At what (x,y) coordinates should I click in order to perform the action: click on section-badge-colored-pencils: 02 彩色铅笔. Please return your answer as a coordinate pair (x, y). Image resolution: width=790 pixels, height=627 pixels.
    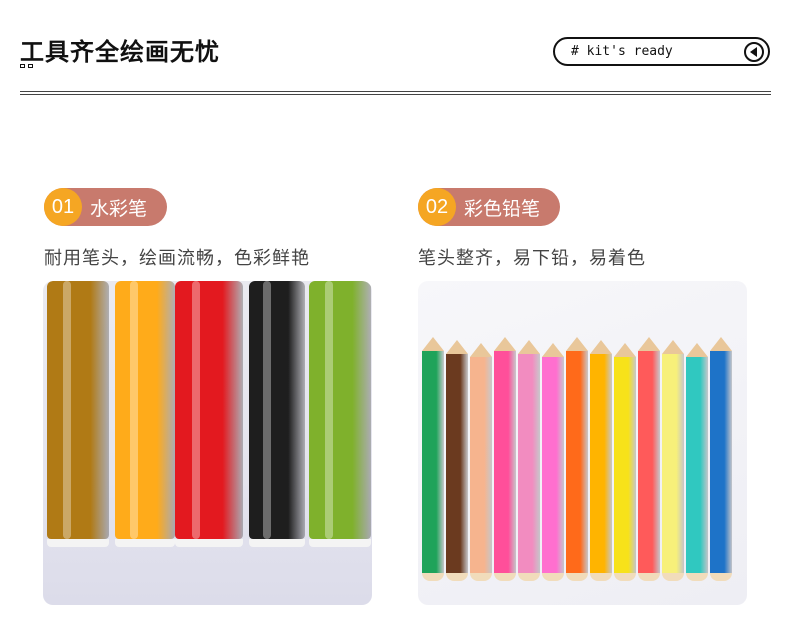
    Looking at the image, I should click on (489, 207).